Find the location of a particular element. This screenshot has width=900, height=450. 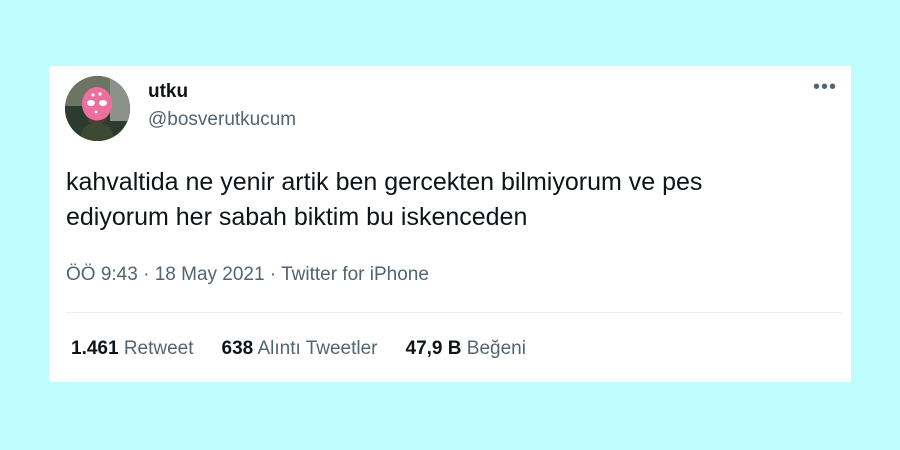

avatar is located at coordinates (97, 108).